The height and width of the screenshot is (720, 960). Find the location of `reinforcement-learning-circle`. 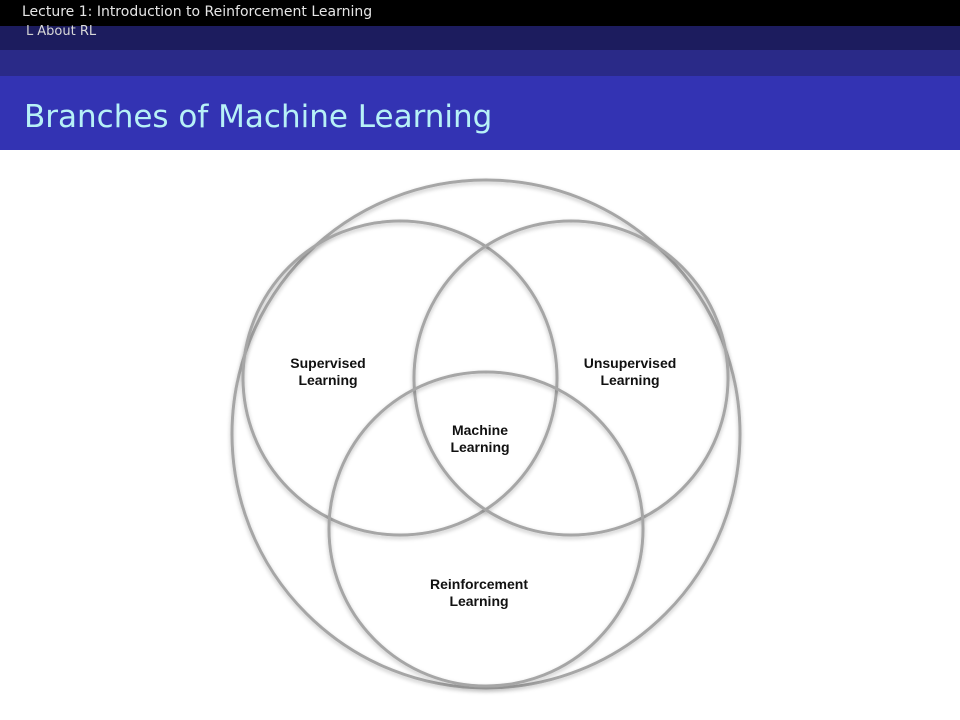

reinforcement-learning-circle is located at coordinates (486, 529).